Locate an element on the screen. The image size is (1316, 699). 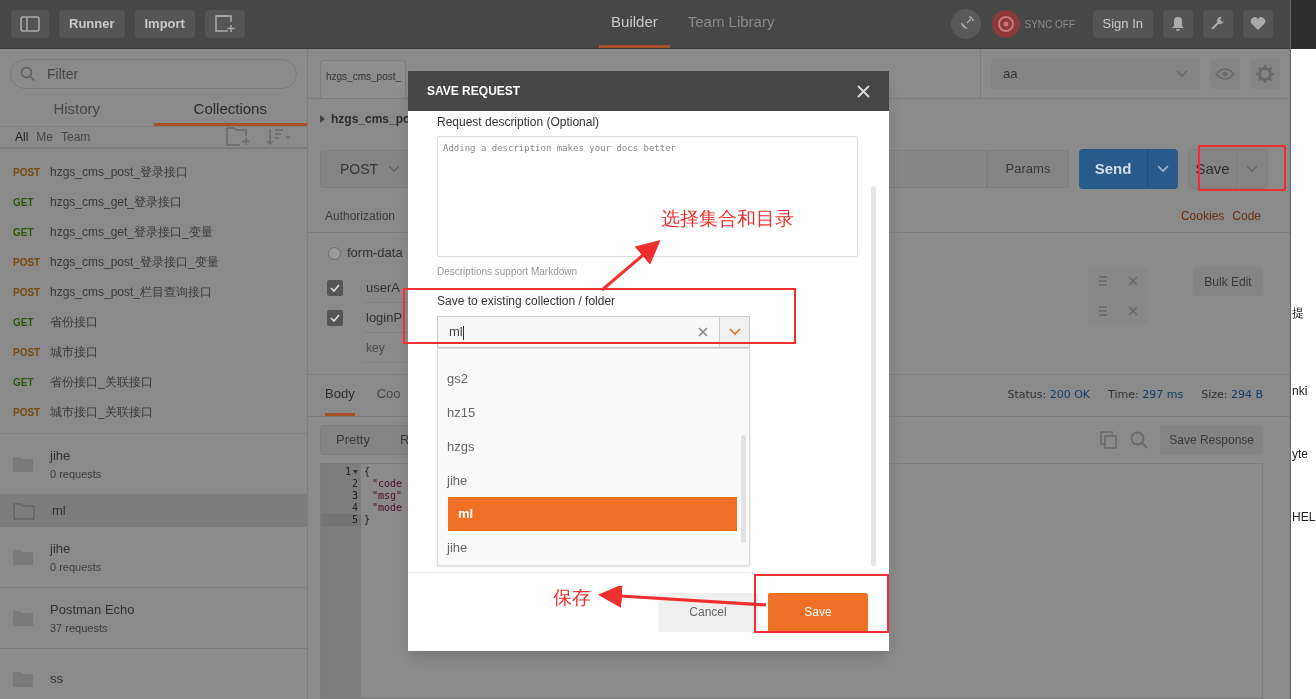
collection-item: Postman Echo 37 requests is located at coordinates (153, 618).